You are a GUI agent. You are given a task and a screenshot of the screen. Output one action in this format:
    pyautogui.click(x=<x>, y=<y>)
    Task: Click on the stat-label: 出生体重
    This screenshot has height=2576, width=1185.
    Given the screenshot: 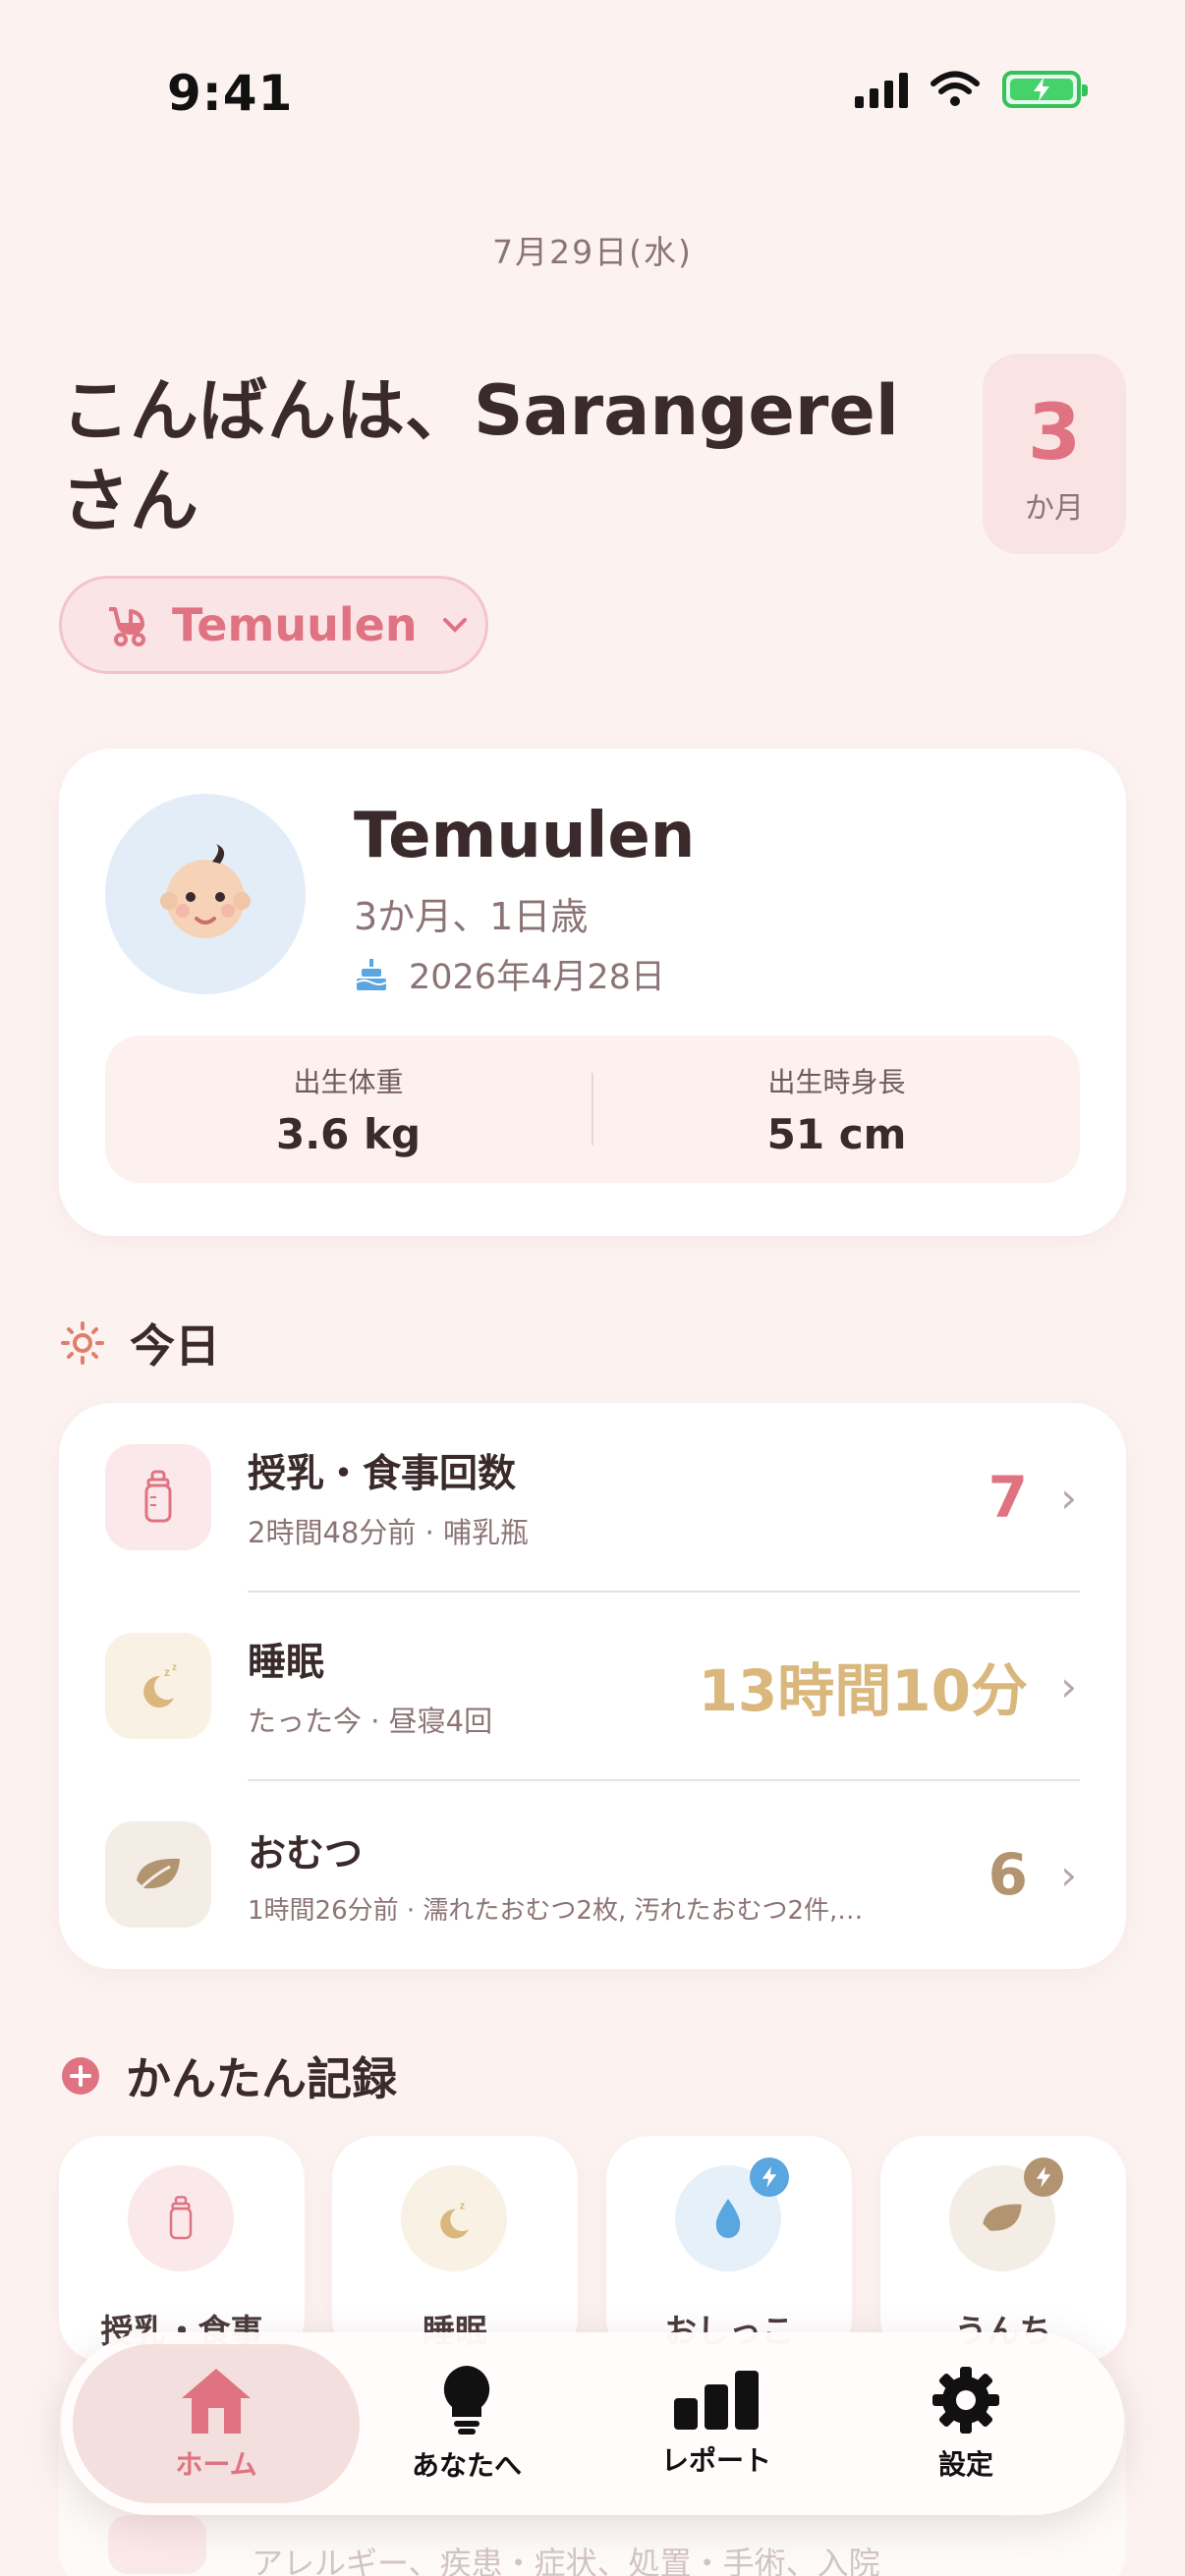 What is the action you would take?
    pyautogui.click(x=349, y=1081)
    